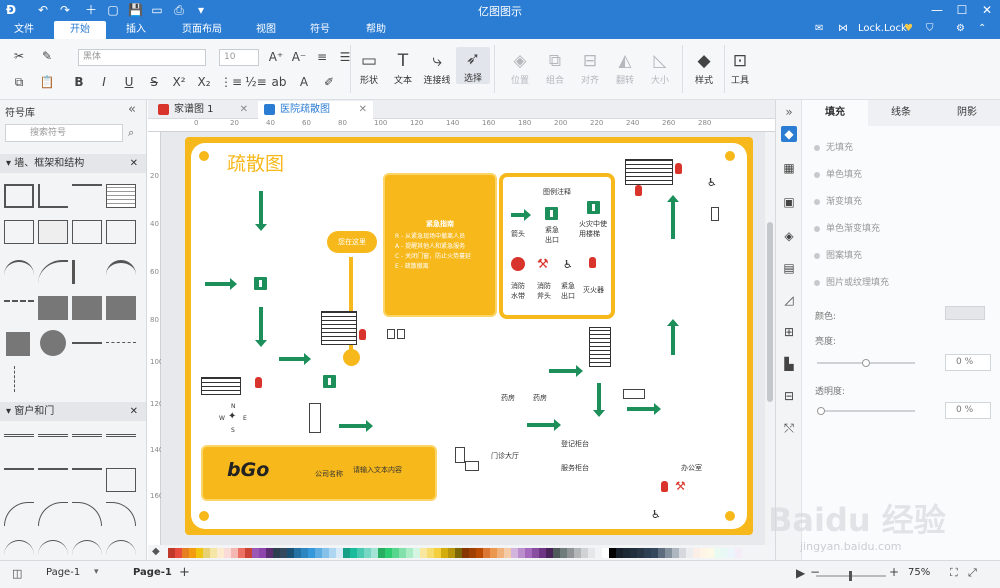  What do you see at coordinates (919, 572) in the screenshot?
I see `zoom-level: 75%` at bounding box center [919, 572].